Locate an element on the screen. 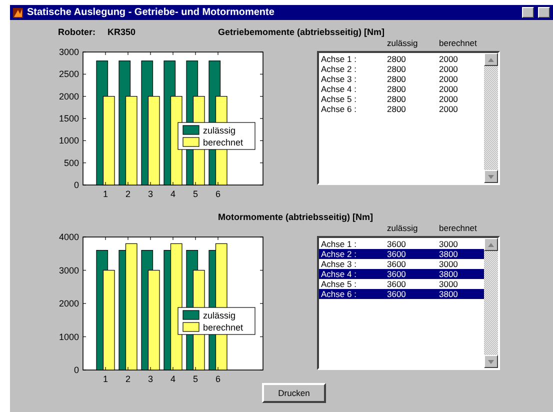 This screenshot has height=412, width=553. robot-name: KR350 is located at coordinates (122, 31).